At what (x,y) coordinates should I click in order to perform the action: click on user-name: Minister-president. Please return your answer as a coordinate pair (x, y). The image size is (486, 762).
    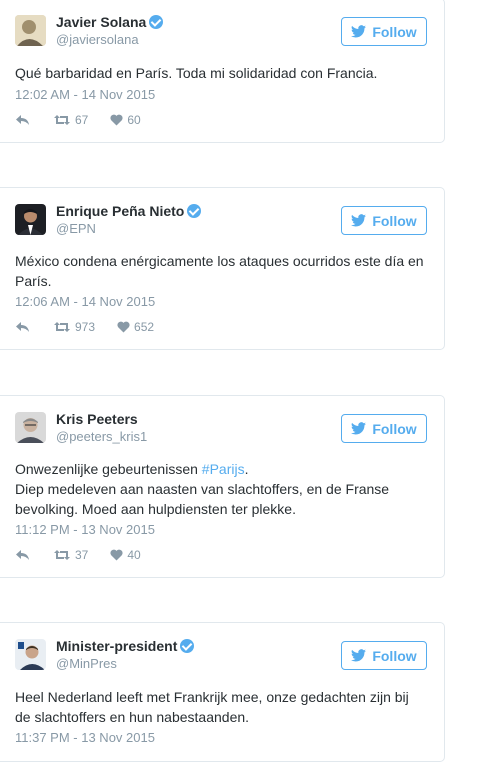
    Looking at the image, I should click on (125, 646).